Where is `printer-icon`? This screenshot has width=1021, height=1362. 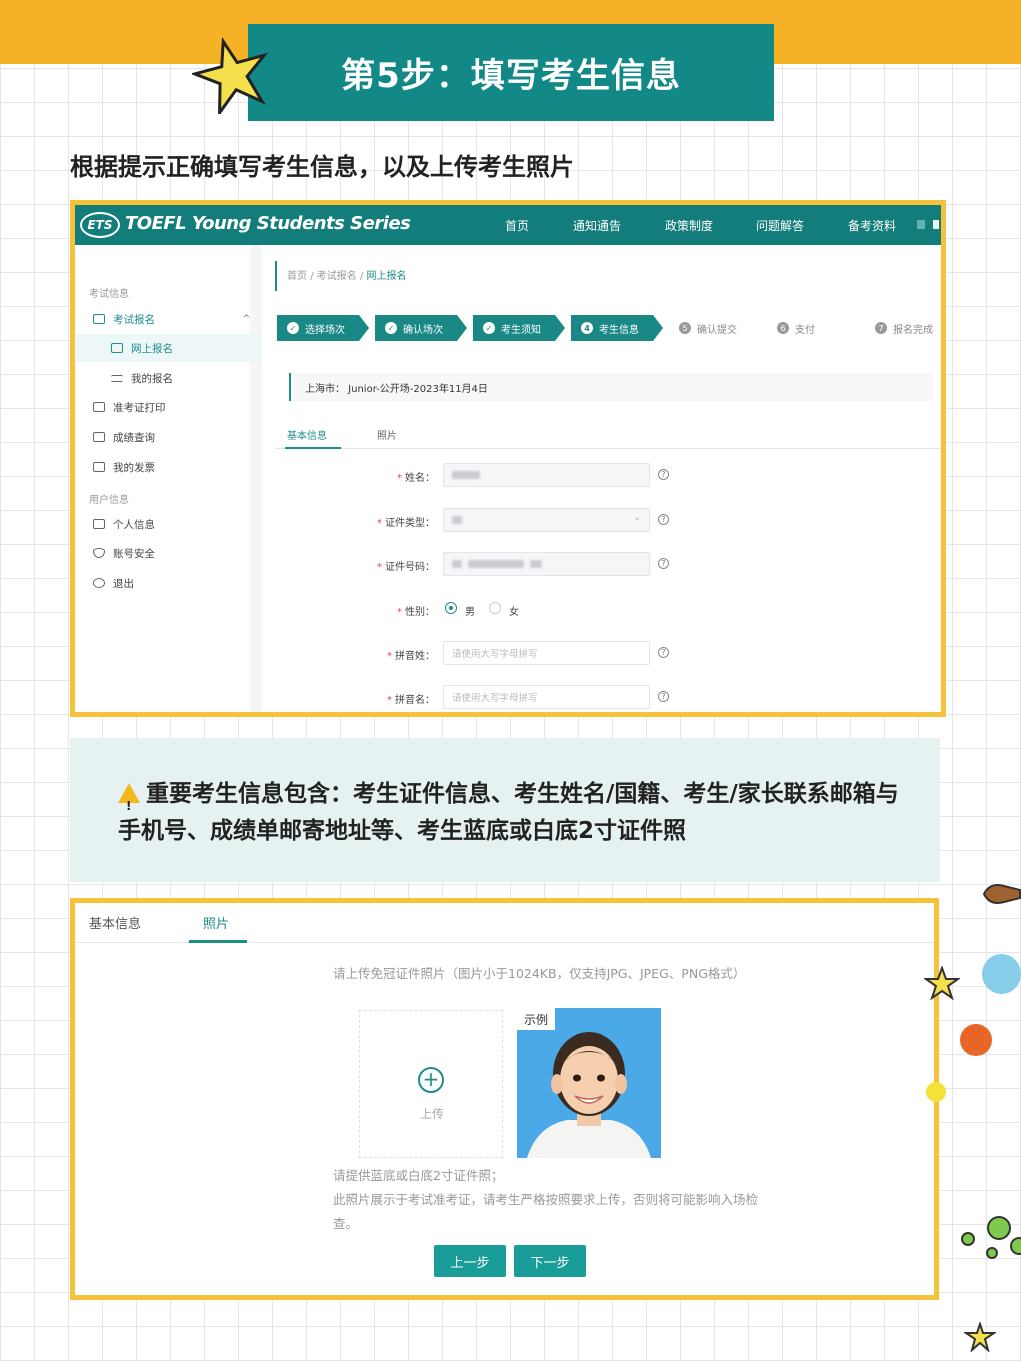 printer-icon is located at coordinates (99, 407).